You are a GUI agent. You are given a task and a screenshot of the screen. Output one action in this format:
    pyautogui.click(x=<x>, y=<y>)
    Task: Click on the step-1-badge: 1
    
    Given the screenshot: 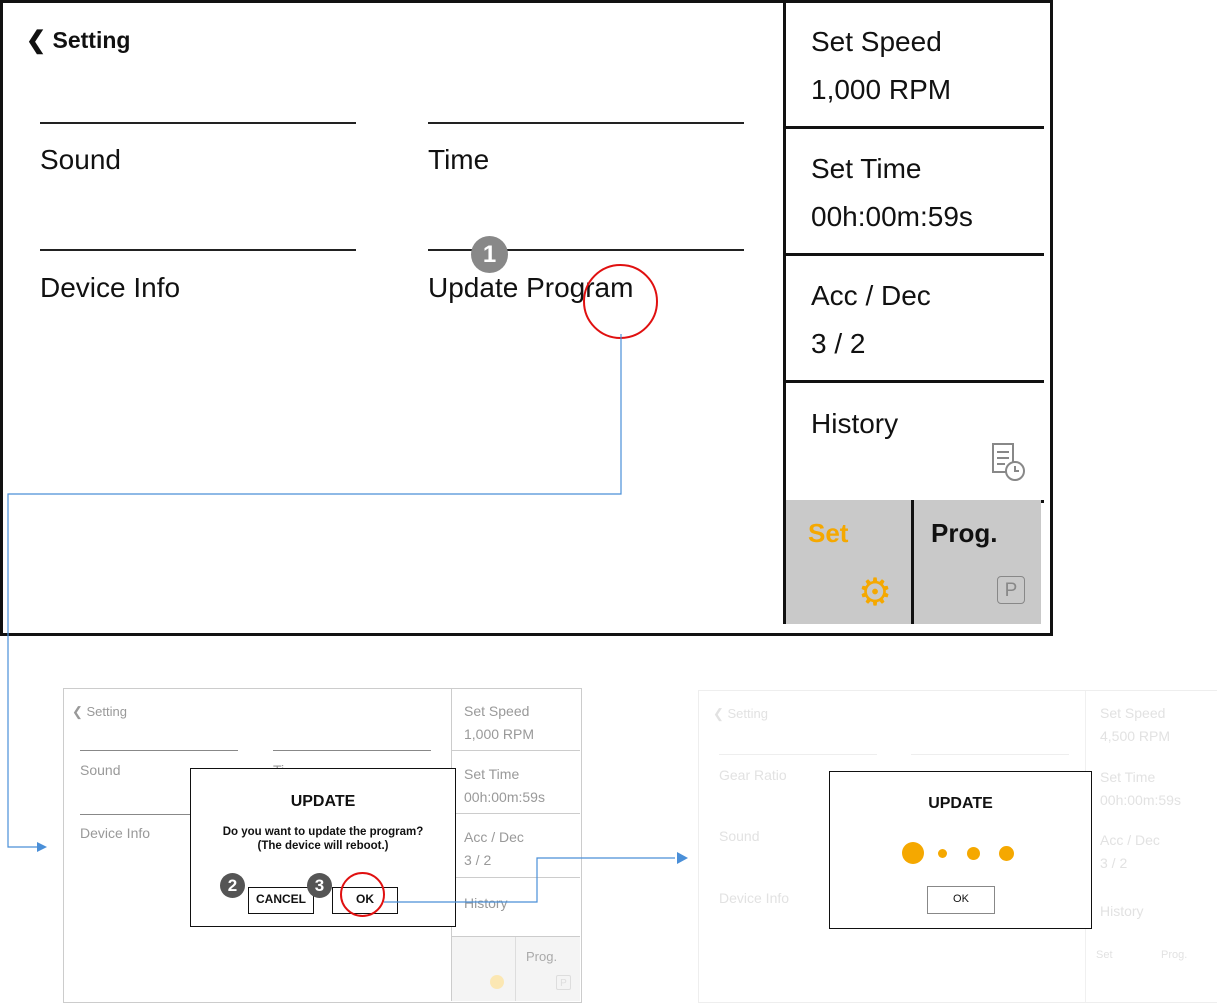 What is the action you would take?
    pyautogui.click(x=489, y=254)
    